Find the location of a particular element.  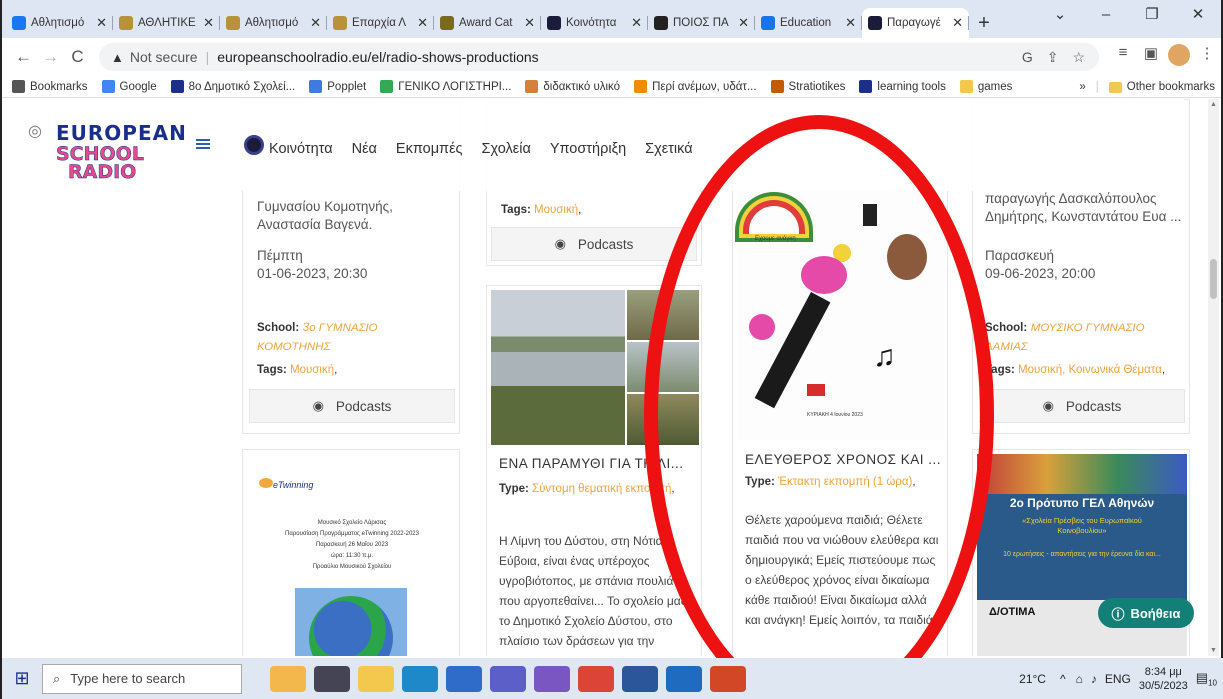

site-logo: EUROPEAN SCHOOL RADIO is located at coordinates (121, 152).